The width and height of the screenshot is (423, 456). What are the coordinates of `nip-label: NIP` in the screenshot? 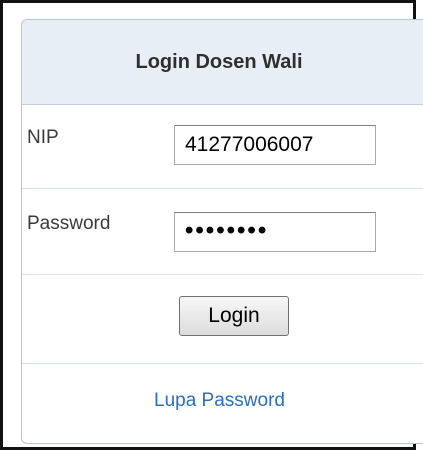 It's located at (43, 137).